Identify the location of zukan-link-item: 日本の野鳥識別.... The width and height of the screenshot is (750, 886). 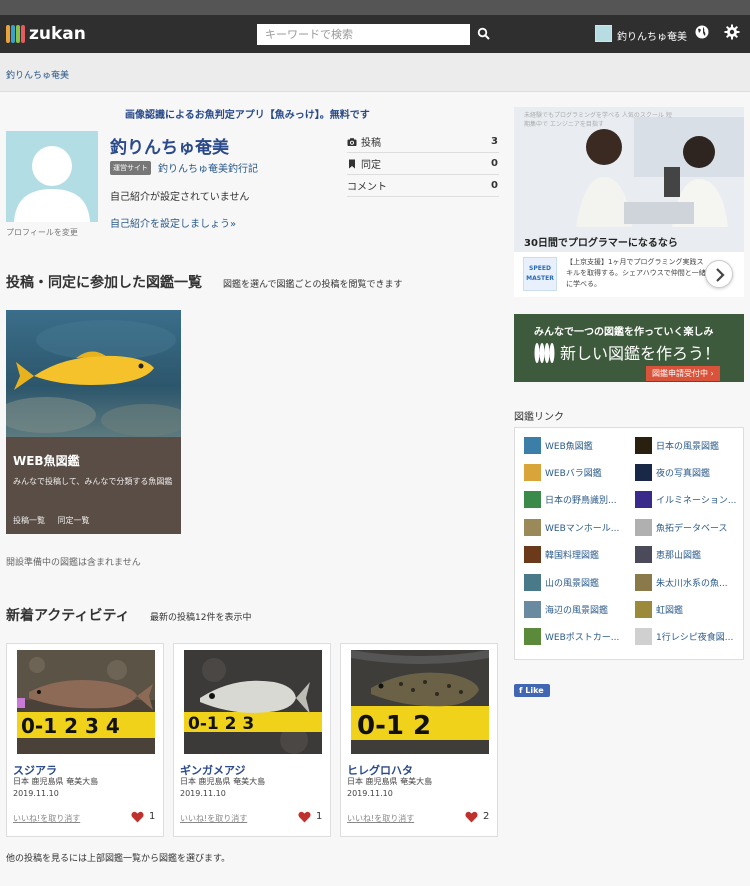
(579, 500).